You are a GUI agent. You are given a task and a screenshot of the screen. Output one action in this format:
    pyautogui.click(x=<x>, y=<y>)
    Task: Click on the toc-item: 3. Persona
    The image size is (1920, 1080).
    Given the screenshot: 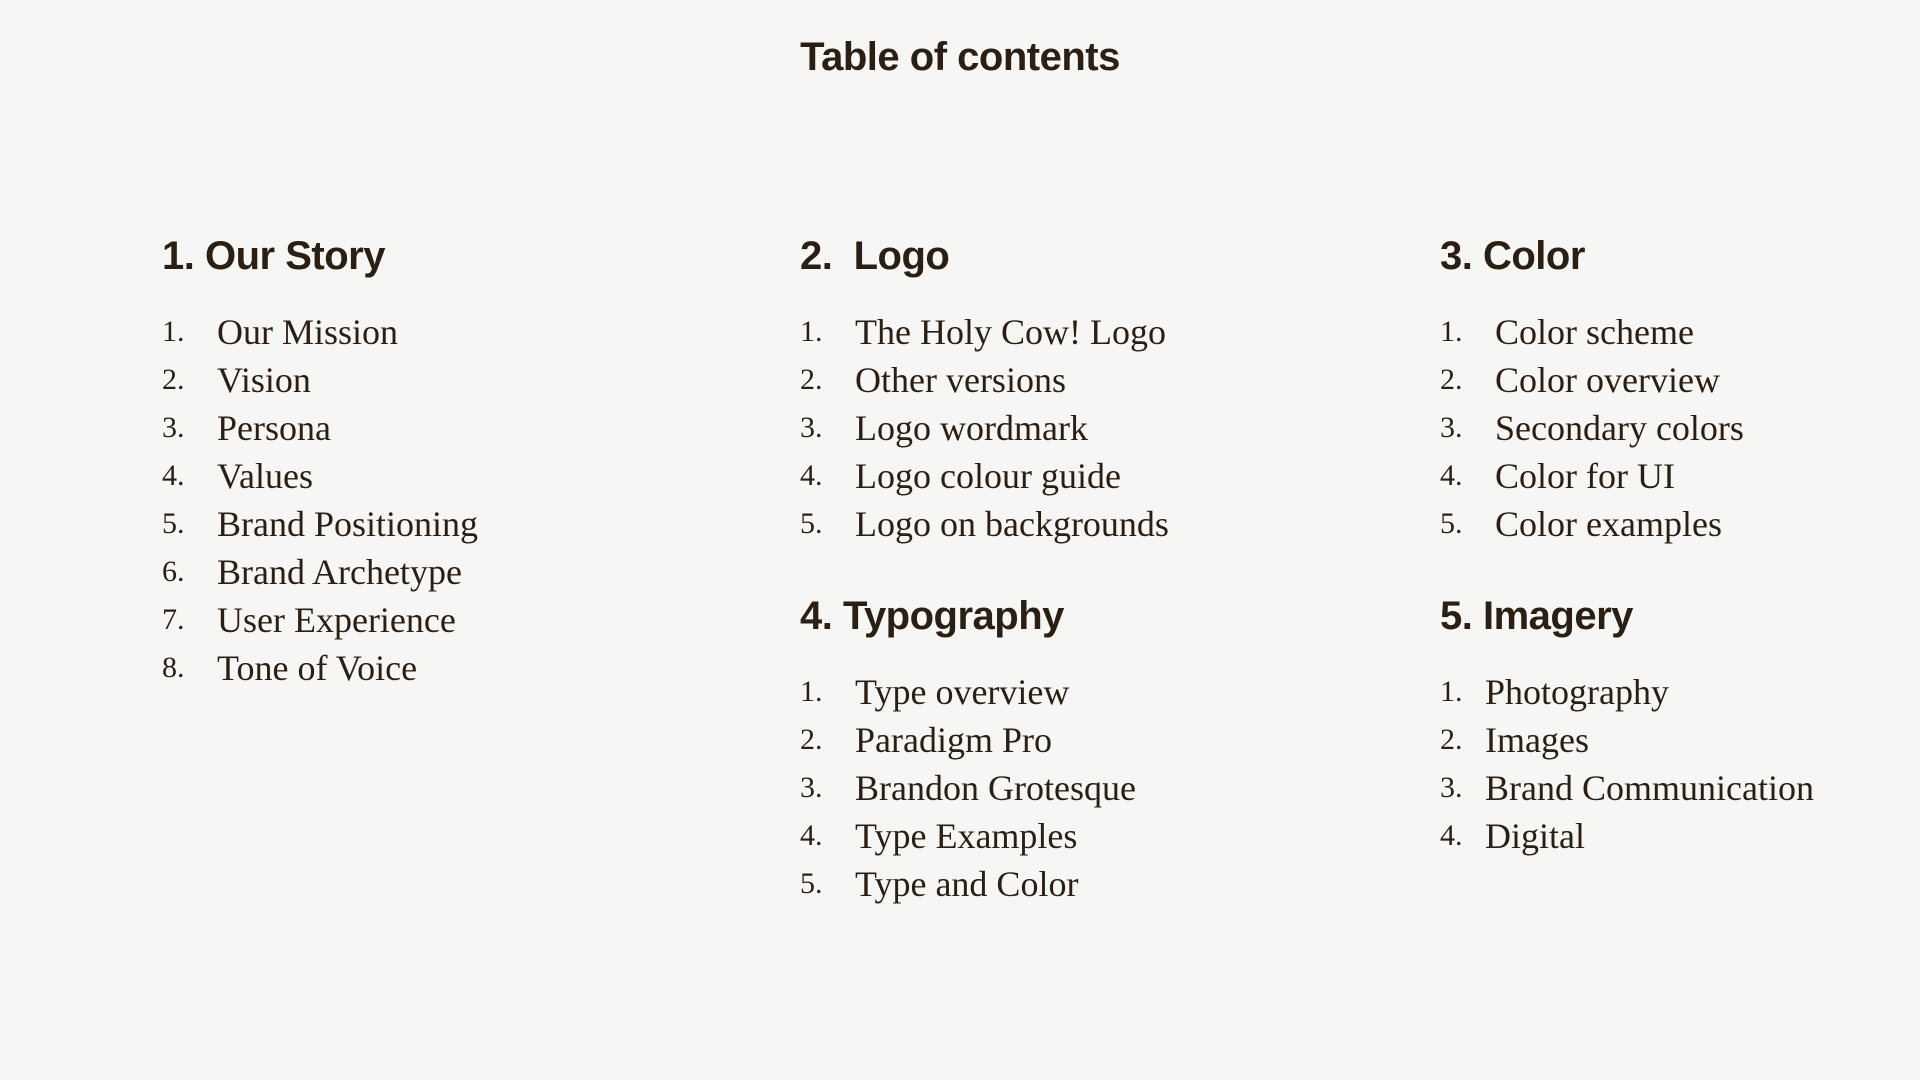 What is the action you would take?
    pyautogui.click(x=320, y=428)
    